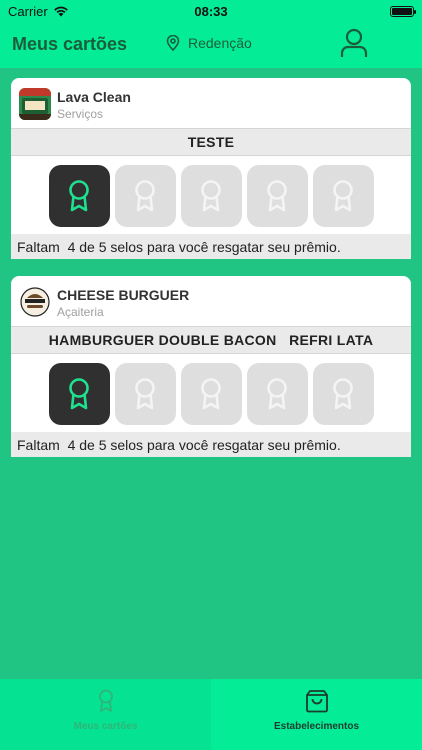 The image size is (422, 750). I want to click on location-selector: Redenção, so click(209, 43).